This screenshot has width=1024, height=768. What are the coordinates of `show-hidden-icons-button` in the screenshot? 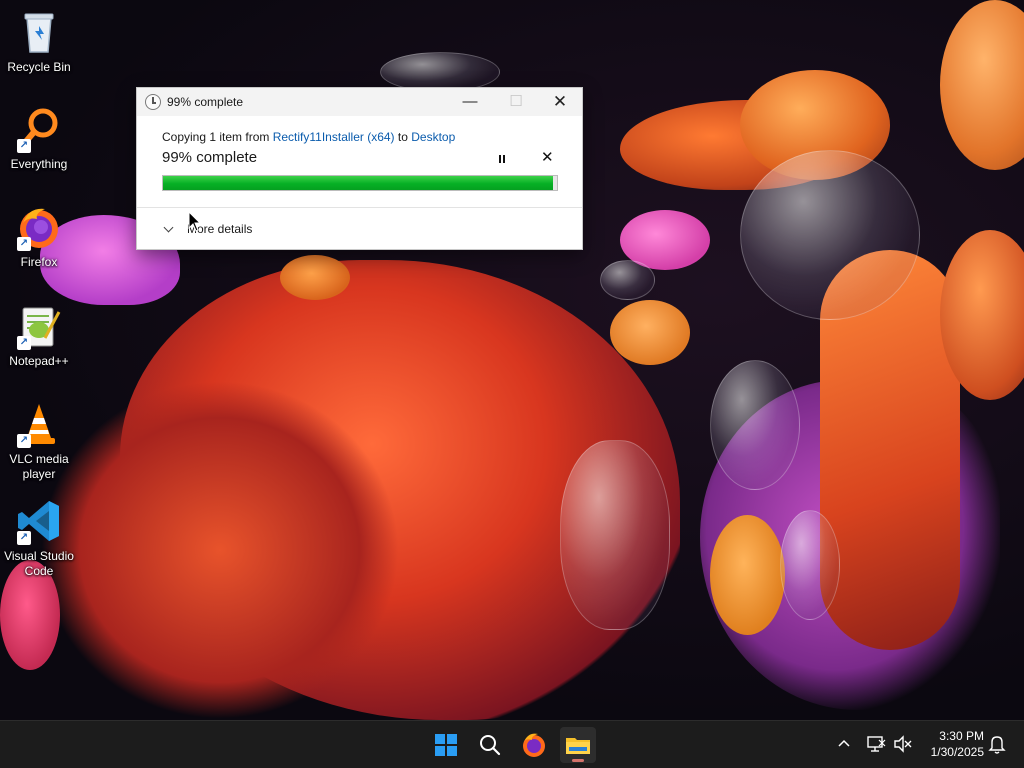 It's located at (844, 745).